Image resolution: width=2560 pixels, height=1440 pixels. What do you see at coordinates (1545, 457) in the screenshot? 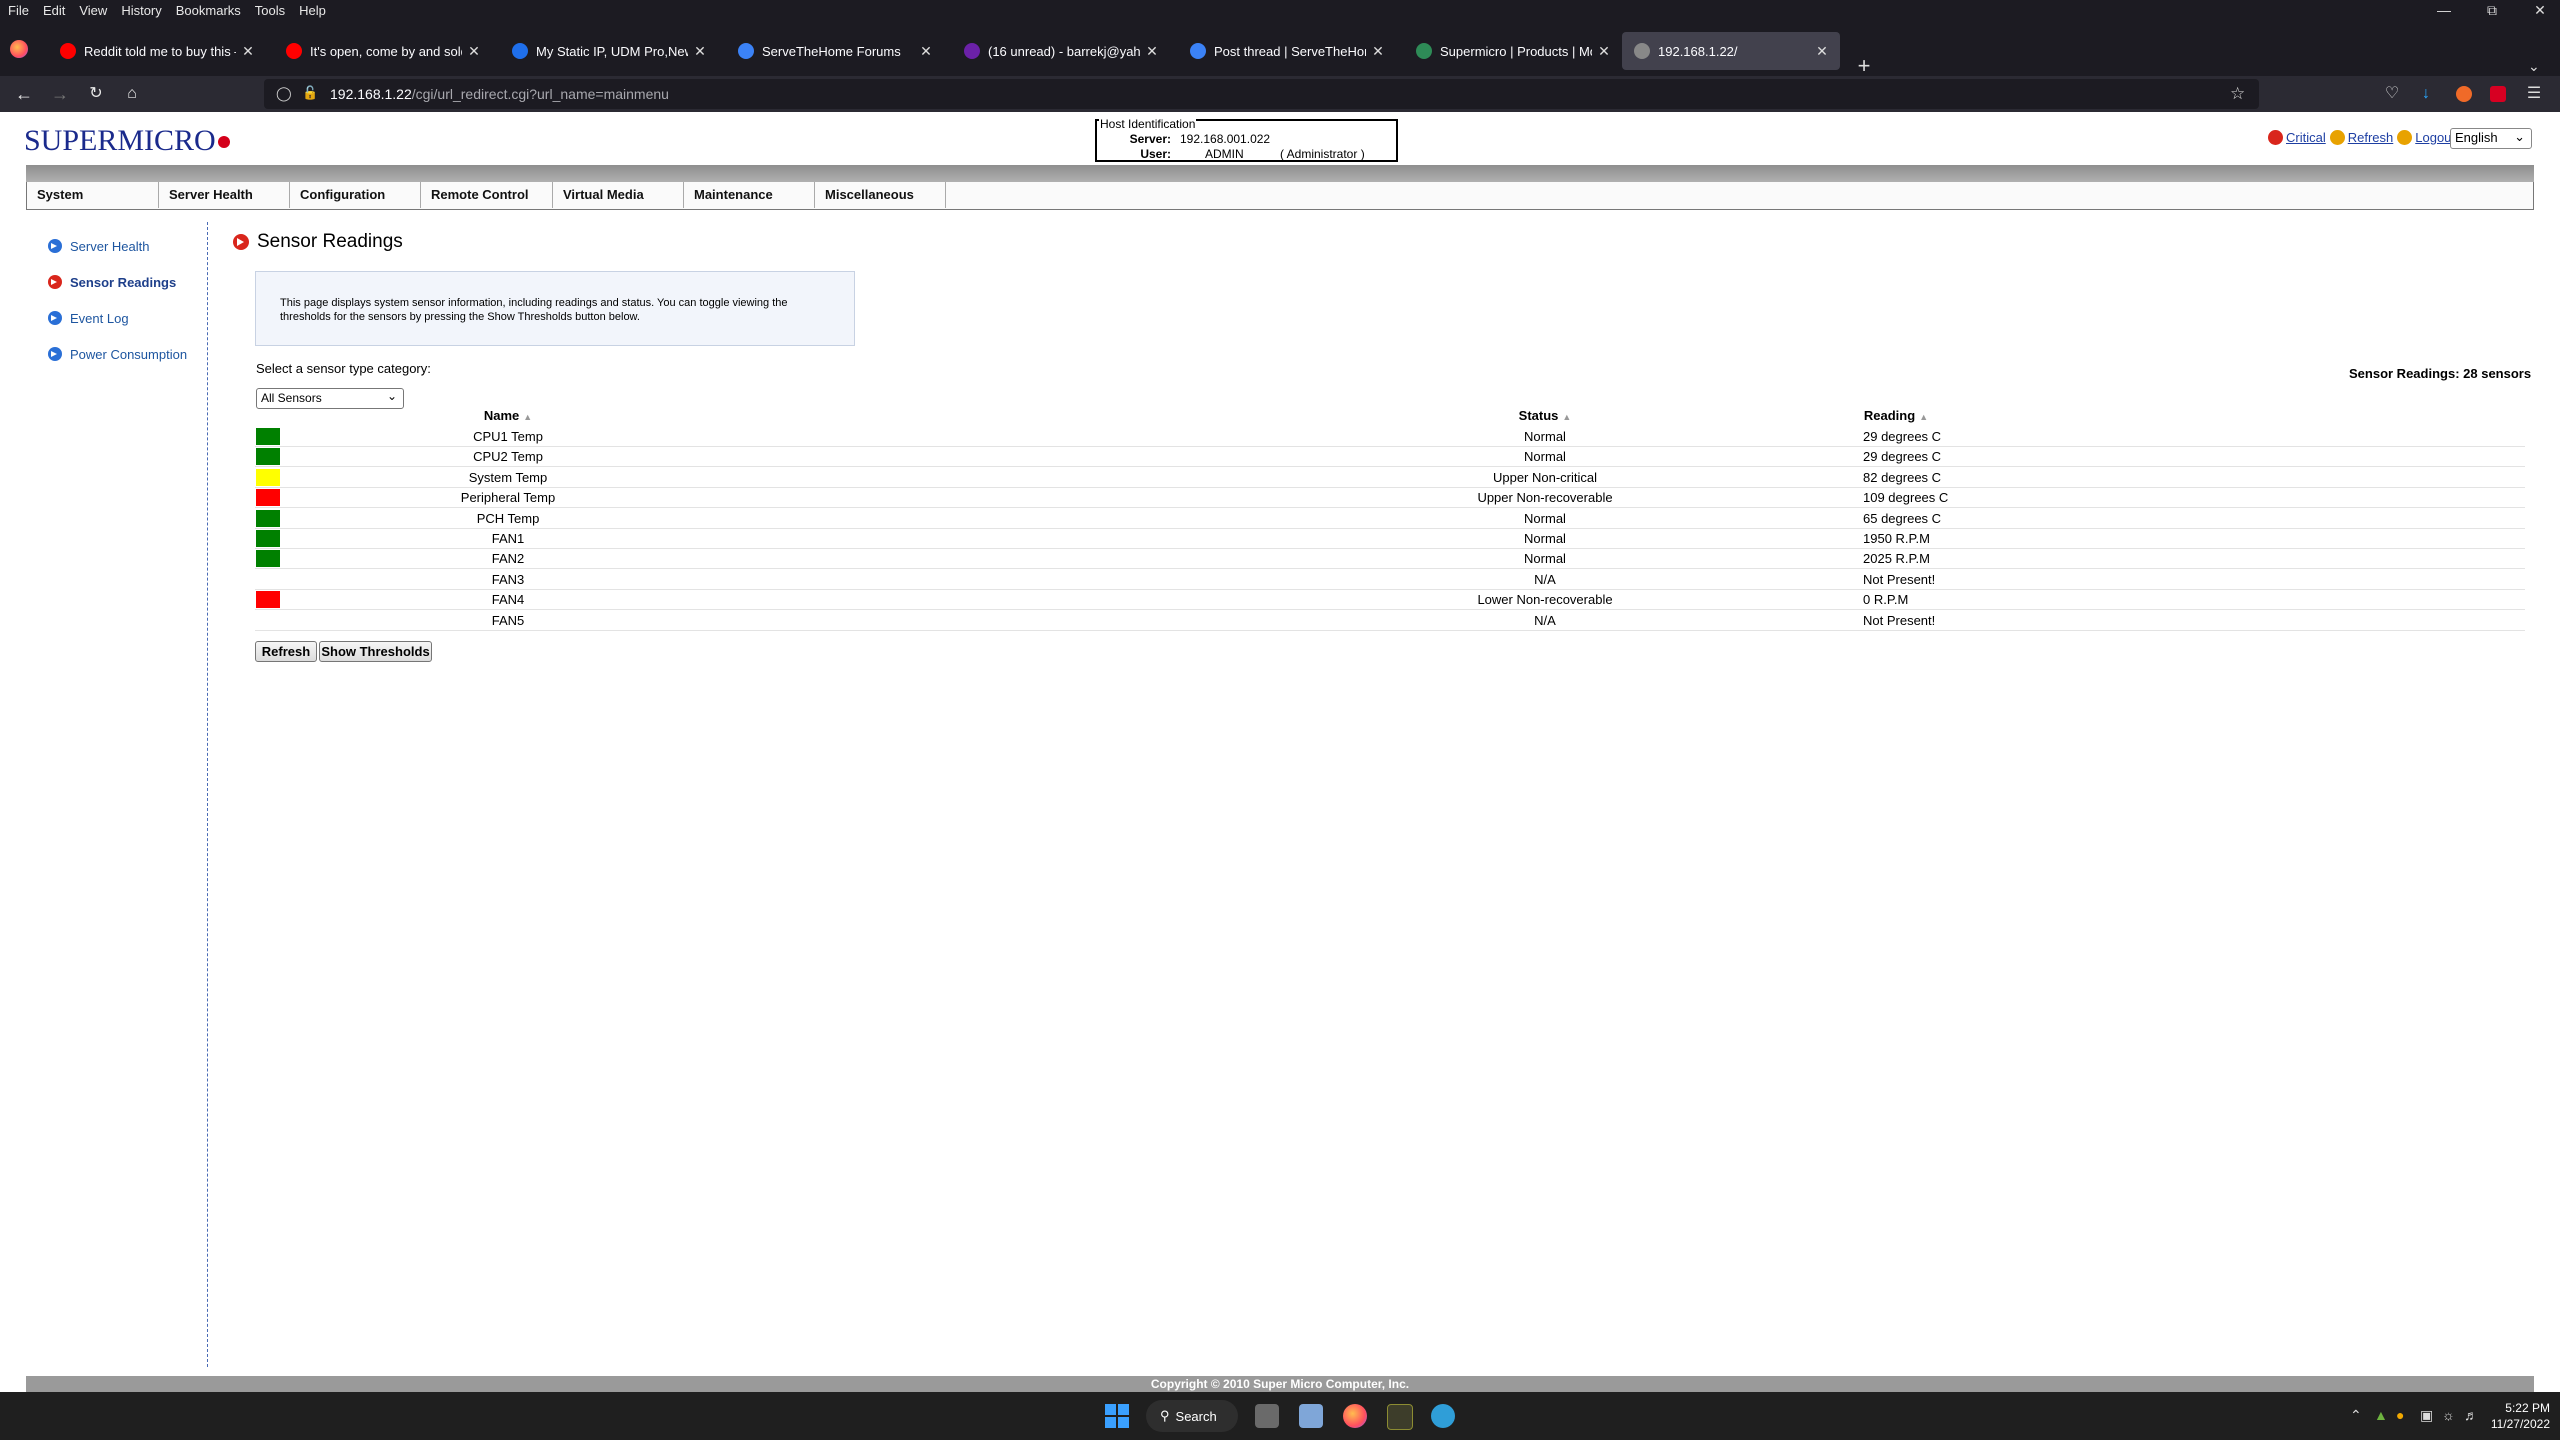
I see `sensor-status: Normal` at bounding box center [1545, 457].